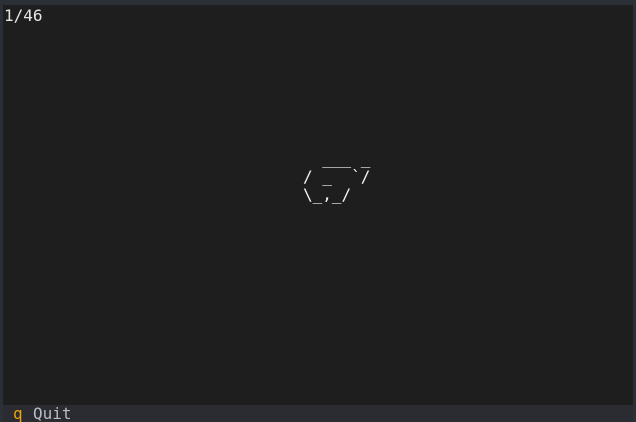 The width and height of the screenshot is (636, 422). Describe the element at coordinates (23, 15) in the screenshot. I see `page-counter: 1/46` at that location.